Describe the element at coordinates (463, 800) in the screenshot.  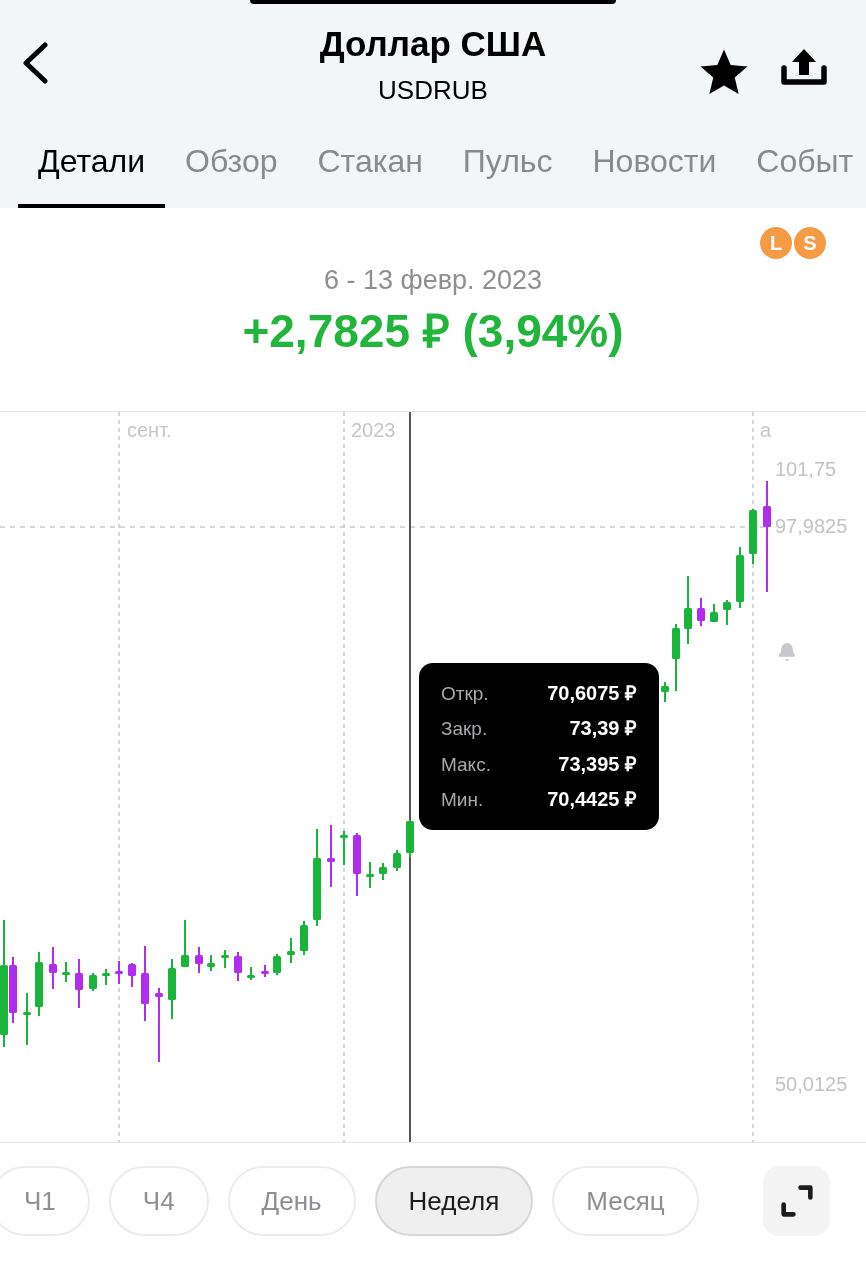
I see `tooltip-label: Мин.` at that location.